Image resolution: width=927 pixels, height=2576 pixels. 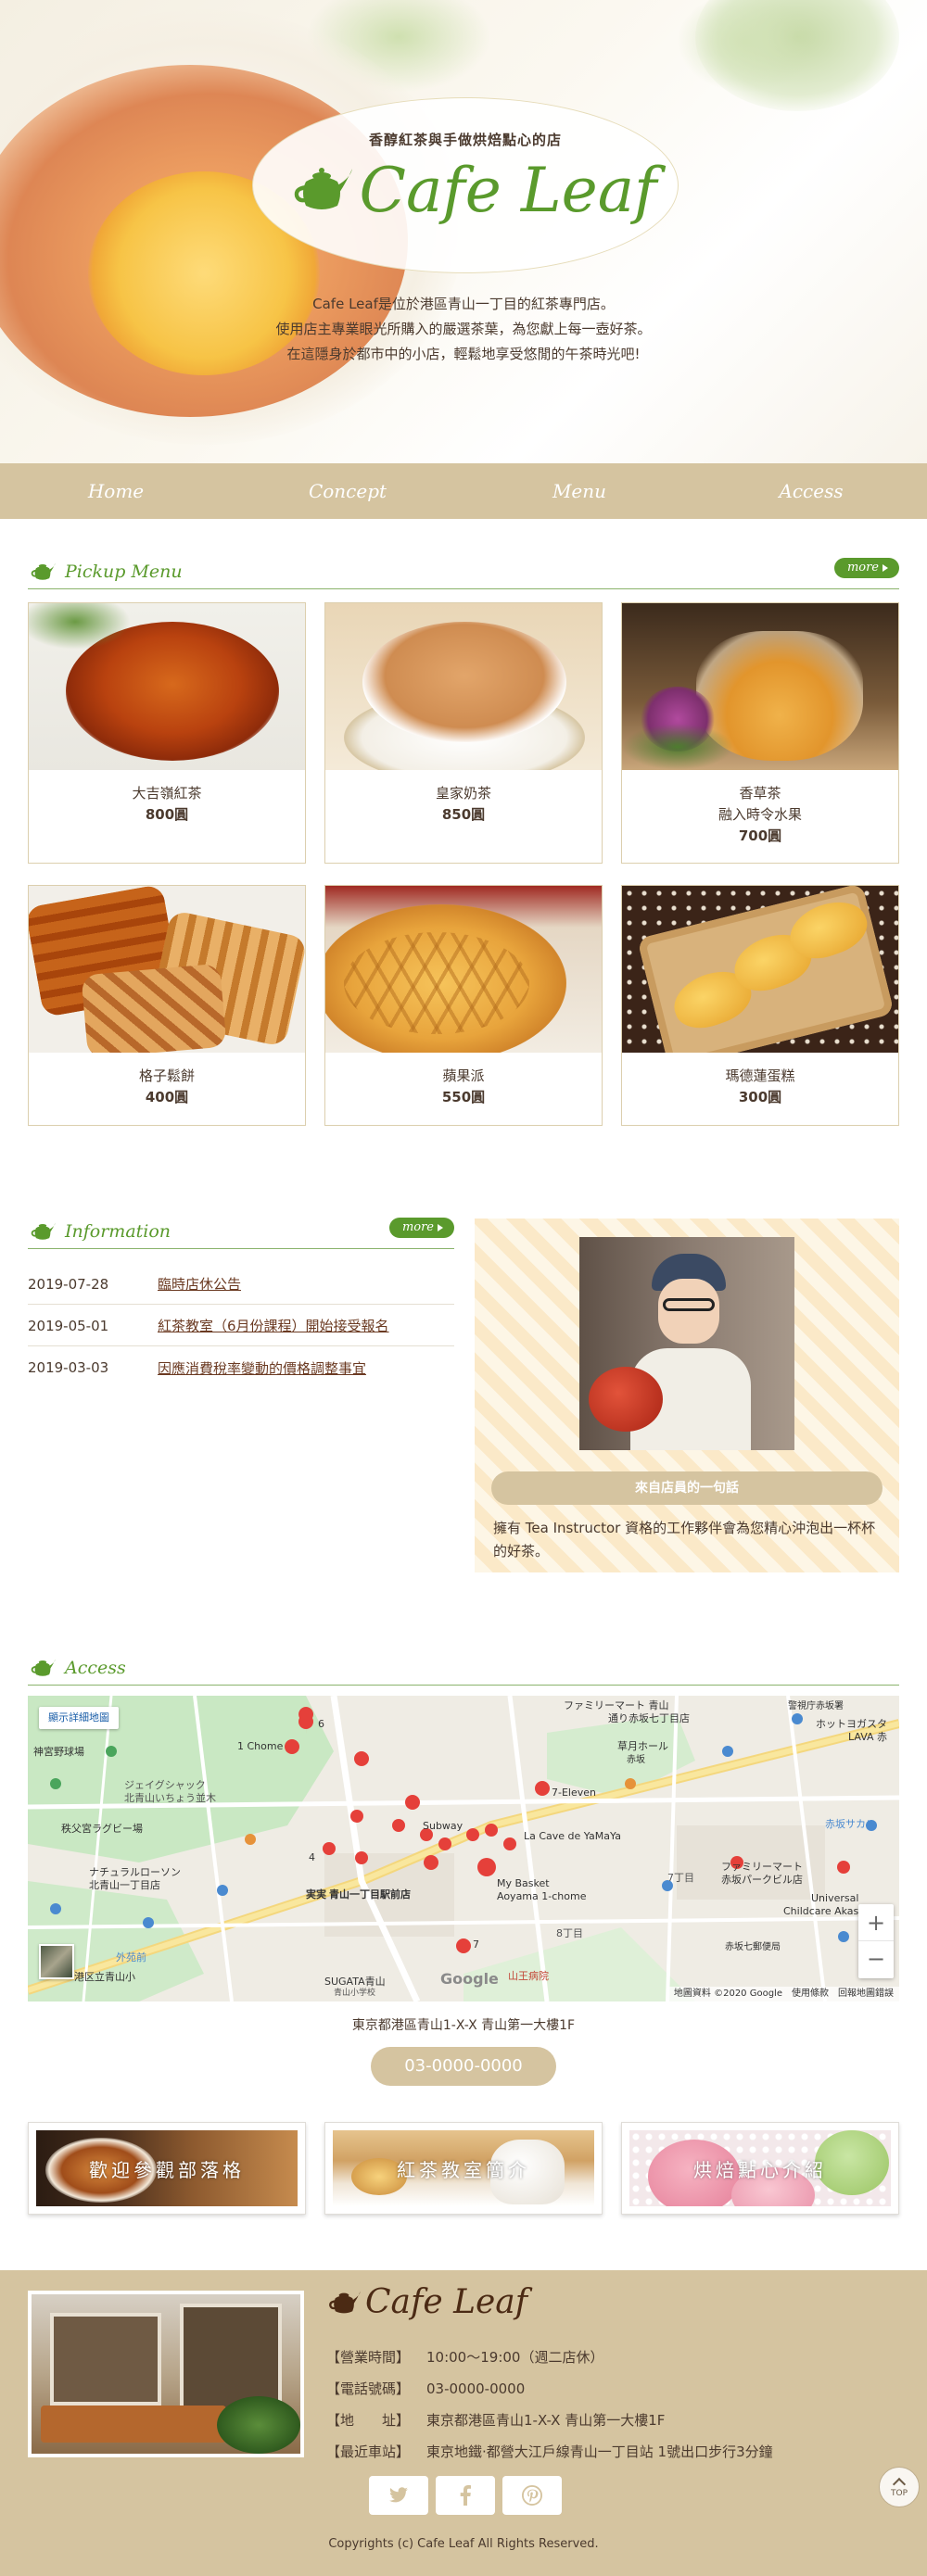 I want to click on intro-line: 使用店主專業眼光所購入的嚴選茶葉，為您獻上每一壺好茶。, so click(x=463, y=329).